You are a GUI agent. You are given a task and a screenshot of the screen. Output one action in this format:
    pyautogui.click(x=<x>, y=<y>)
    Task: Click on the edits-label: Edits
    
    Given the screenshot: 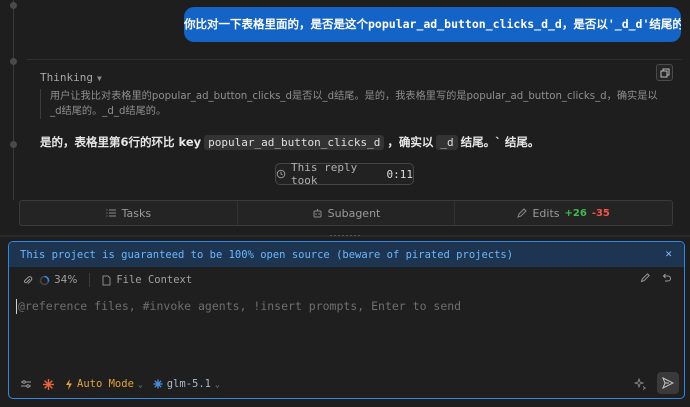 What is the action you would take?
    pyautogui.click(x=546, y=213)
    